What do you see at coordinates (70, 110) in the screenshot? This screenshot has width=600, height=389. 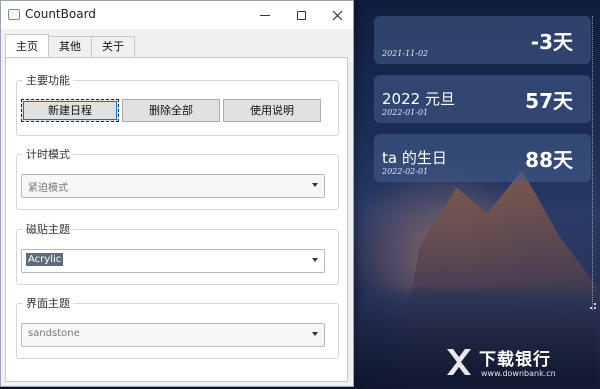 I see `new-schedule-button: 新建日程` at bounding box center [70, 110].